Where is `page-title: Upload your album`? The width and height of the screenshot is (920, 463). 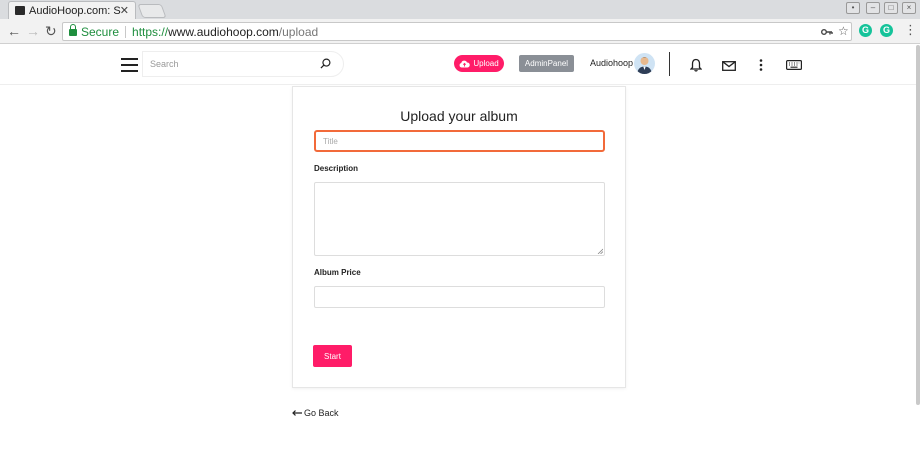 page-title: Upload your album is located at coordinates (459, 116).